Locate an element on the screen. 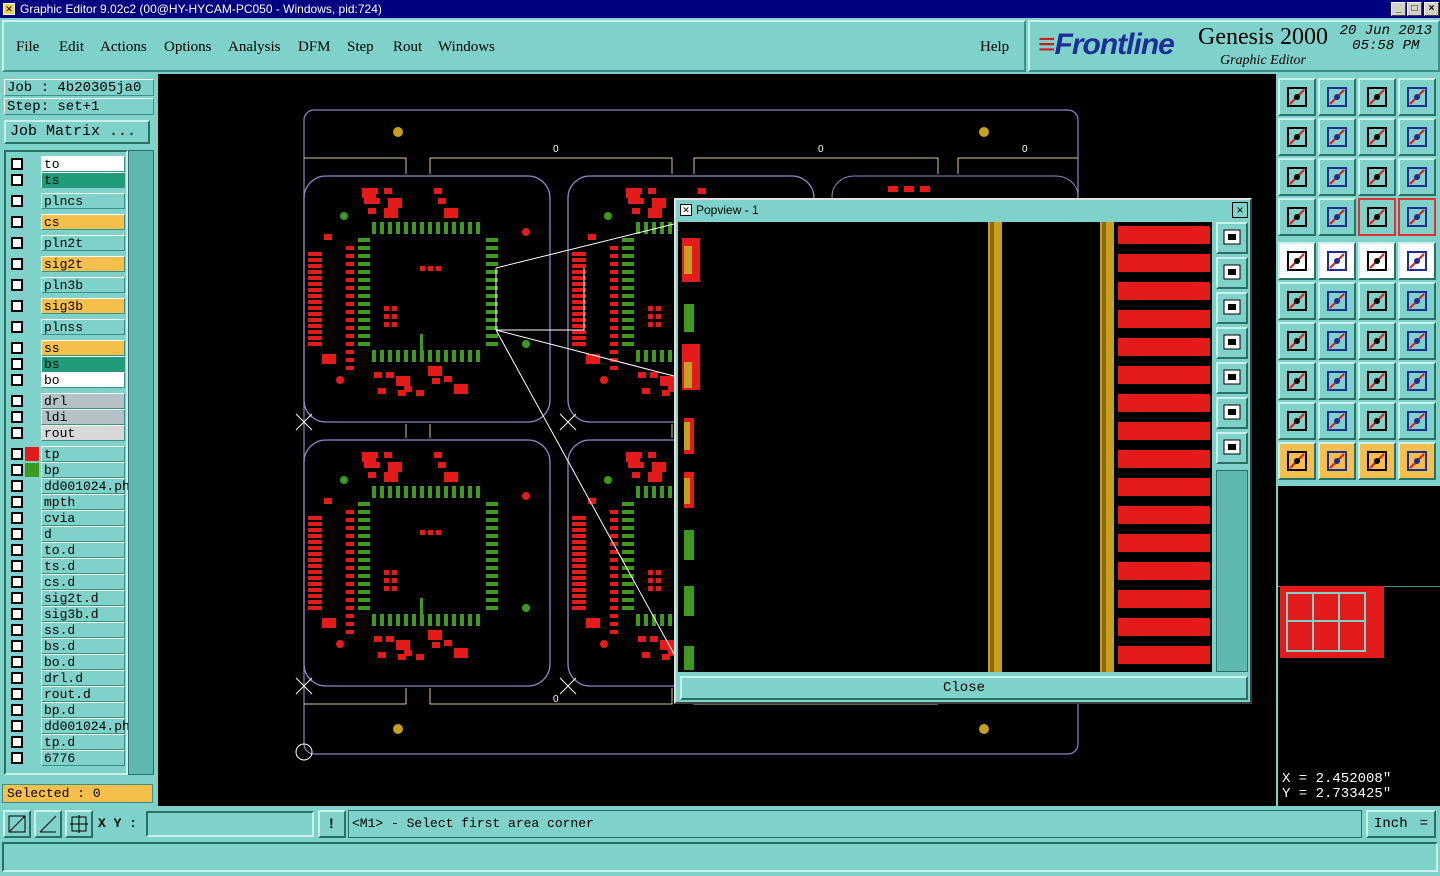 The image size is (1440, 876). layer-row: tp.d is located at coordinates (68, 742).